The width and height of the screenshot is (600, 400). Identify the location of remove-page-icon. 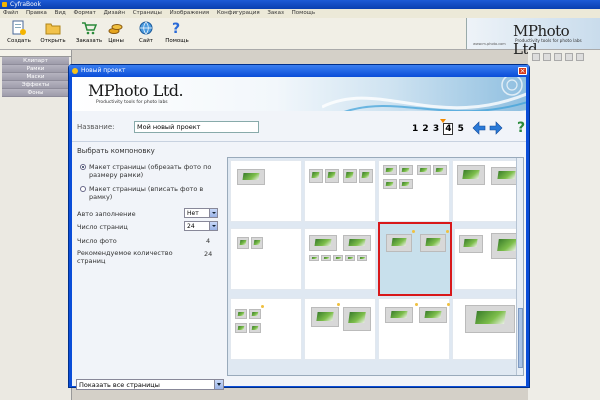
(547, 57).